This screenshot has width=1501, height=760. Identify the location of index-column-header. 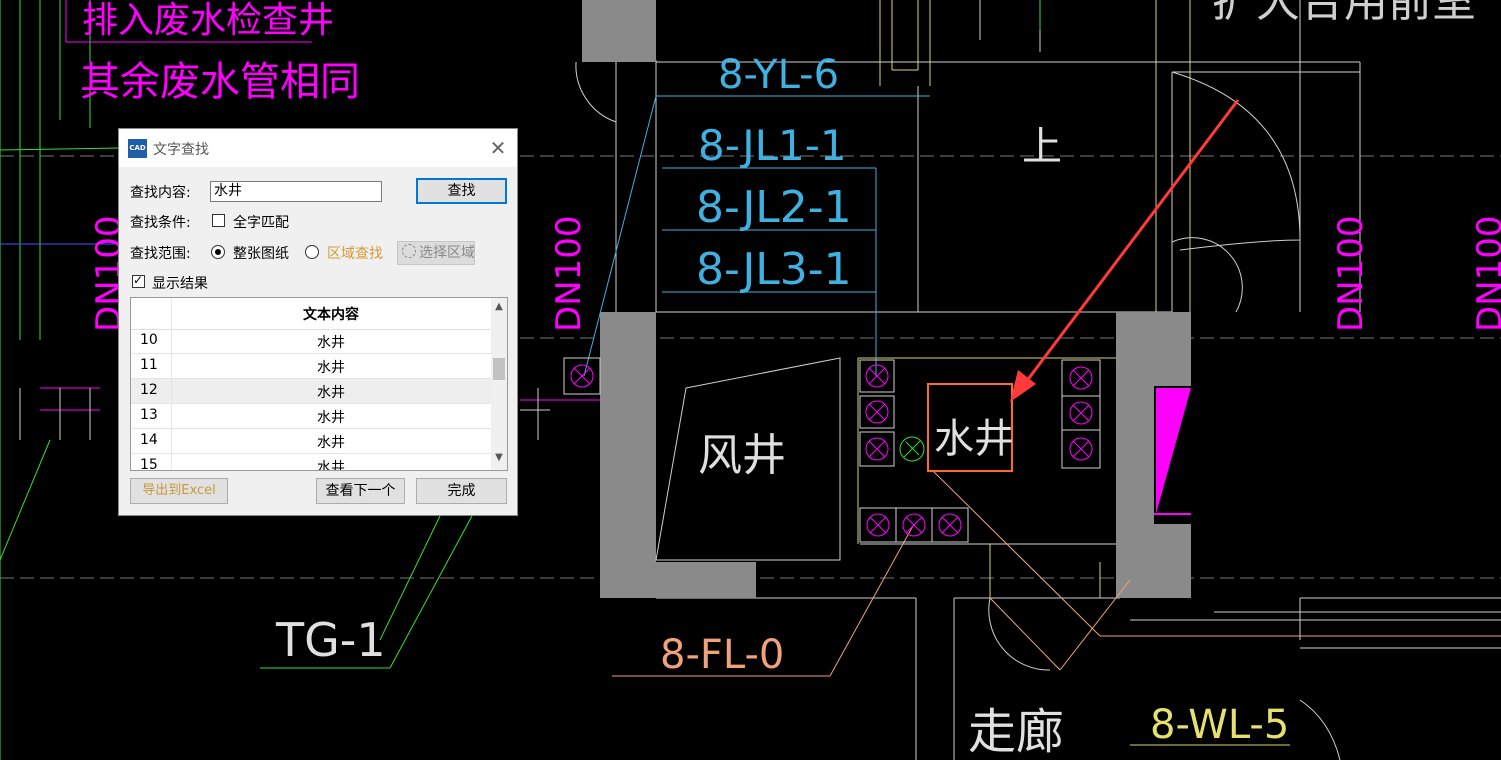
(151, 313).